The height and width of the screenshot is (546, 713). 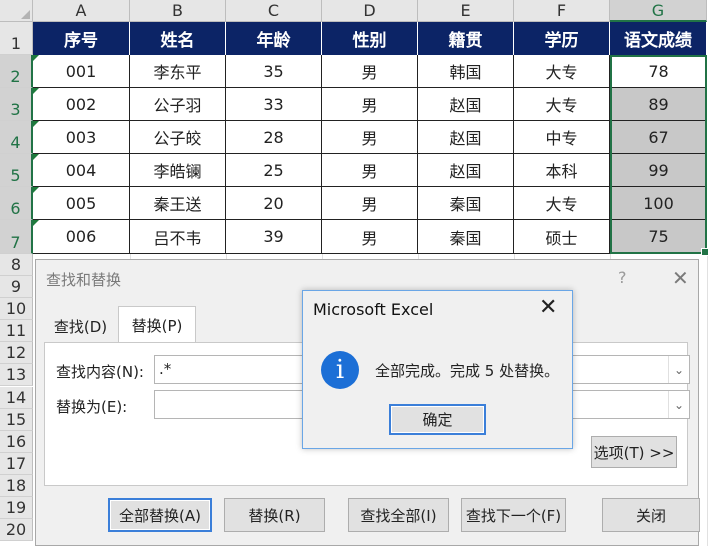 What do you see at coordinates (370, 38) in the screenshot?
I see `table-header-cell: 性别` at bounding box center [370, 38].